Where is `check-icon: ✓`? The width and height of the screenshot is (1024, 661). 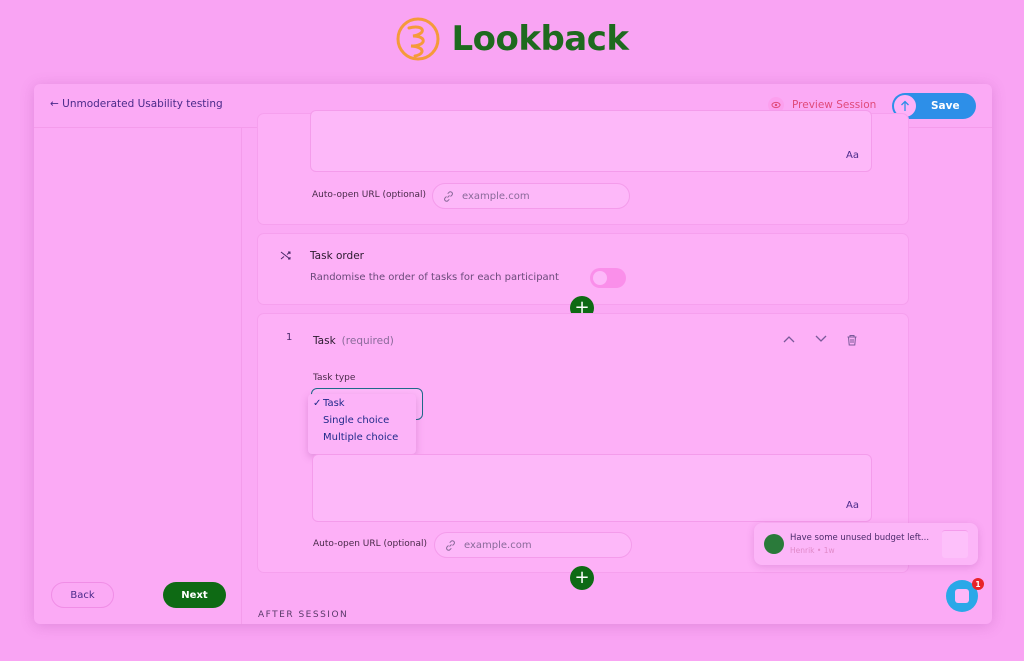
check-icon: ✓ is located at coordinates (317, 403).